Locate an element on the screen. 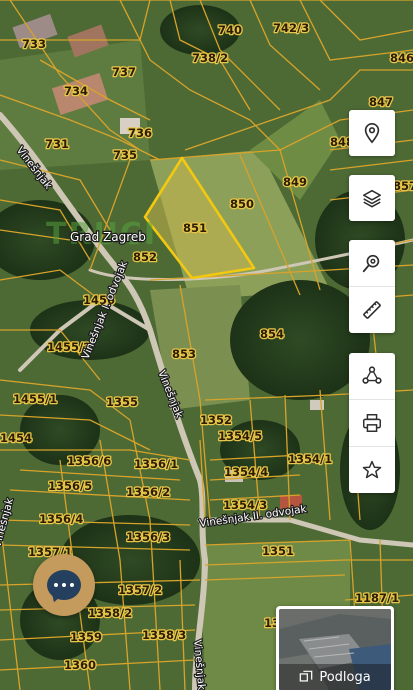 The image size is (413, 690). share-button is located at coordinates (372, 376).